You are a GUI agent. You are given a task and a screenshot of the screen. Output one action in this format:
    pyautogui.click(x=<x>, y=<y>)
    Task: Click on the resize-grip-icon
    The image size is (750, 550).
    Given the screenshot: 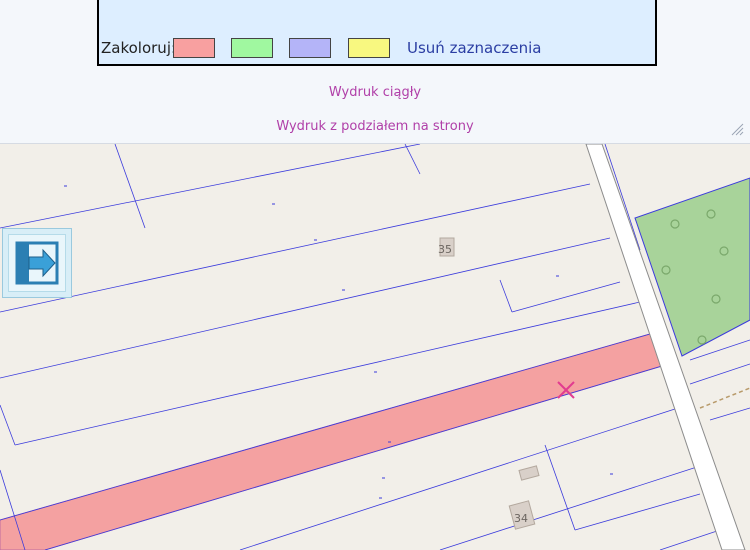 What is the action you would take?
    pyautogui.click(x=737, y=129)
    